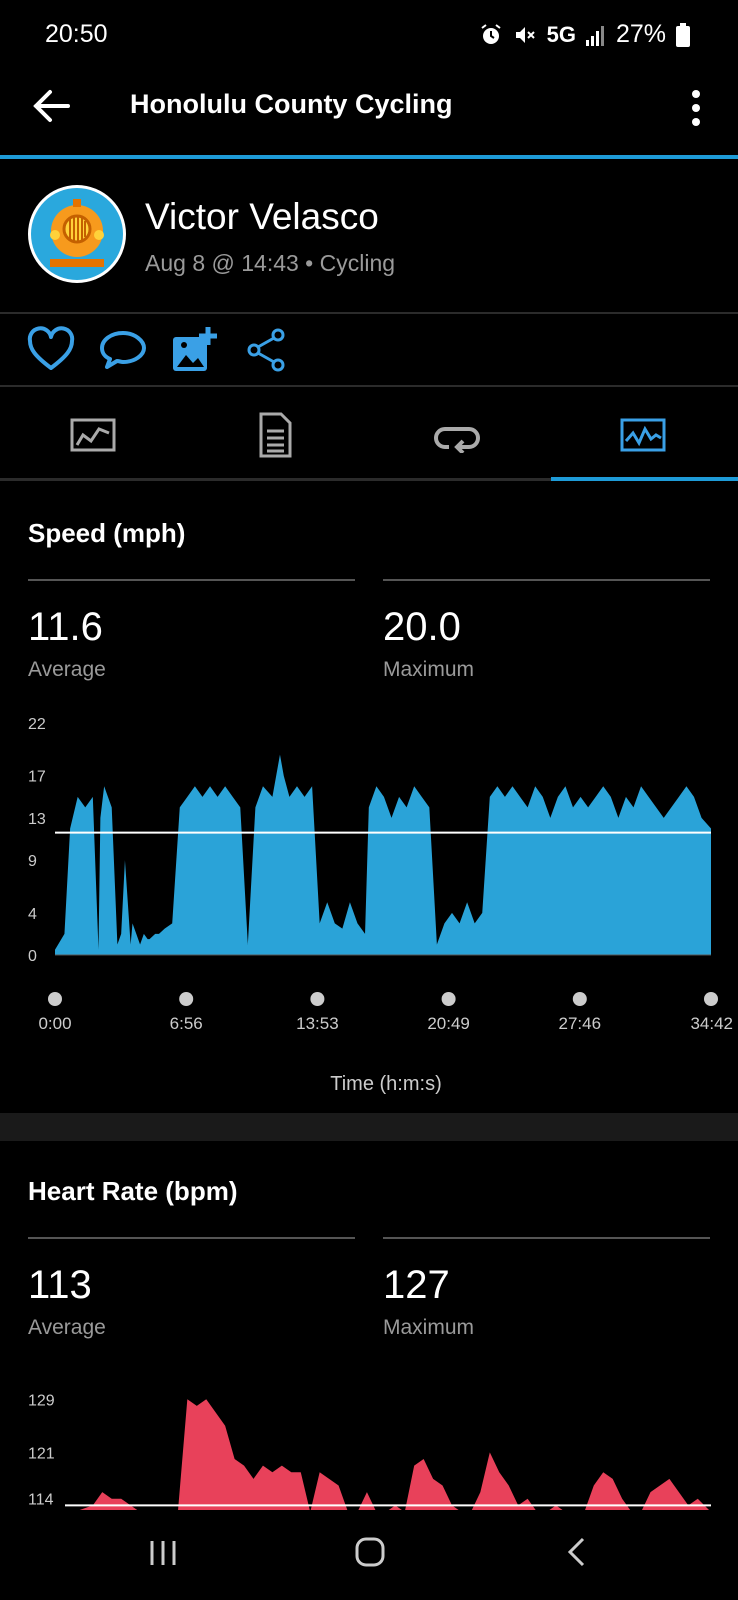 The width and height of the screenshot is (738, 1600). What do you see at coordinates (52, 106) in the screenshot?
I see `back-arrow-icon` at bounding box center [52, 106].